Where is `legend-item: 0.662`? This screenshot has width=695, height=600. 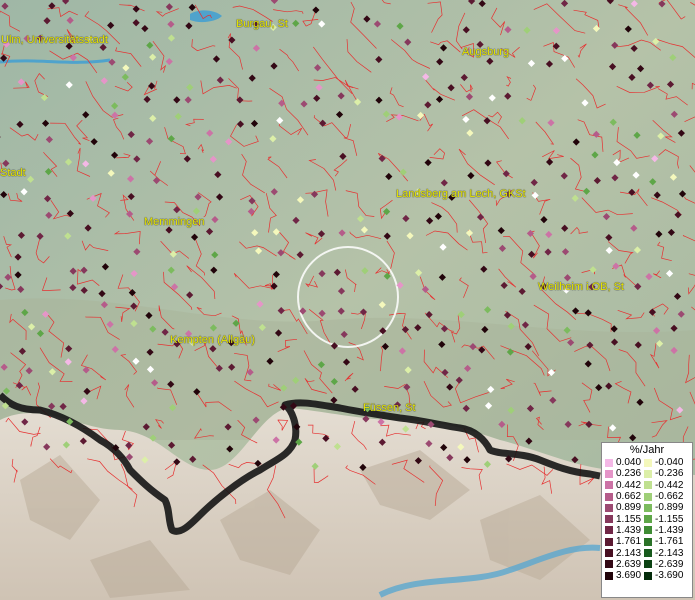 legend-item: 0.662 is located at coordinates (623, 496).